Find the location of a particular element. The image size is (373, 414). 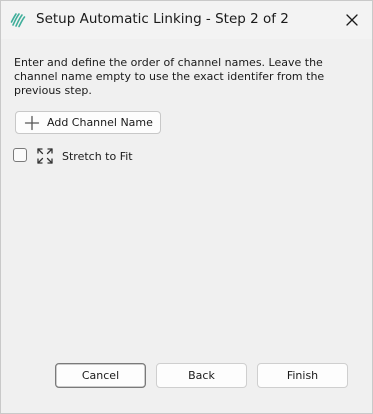

close-button is located at coordinates (352, 20).